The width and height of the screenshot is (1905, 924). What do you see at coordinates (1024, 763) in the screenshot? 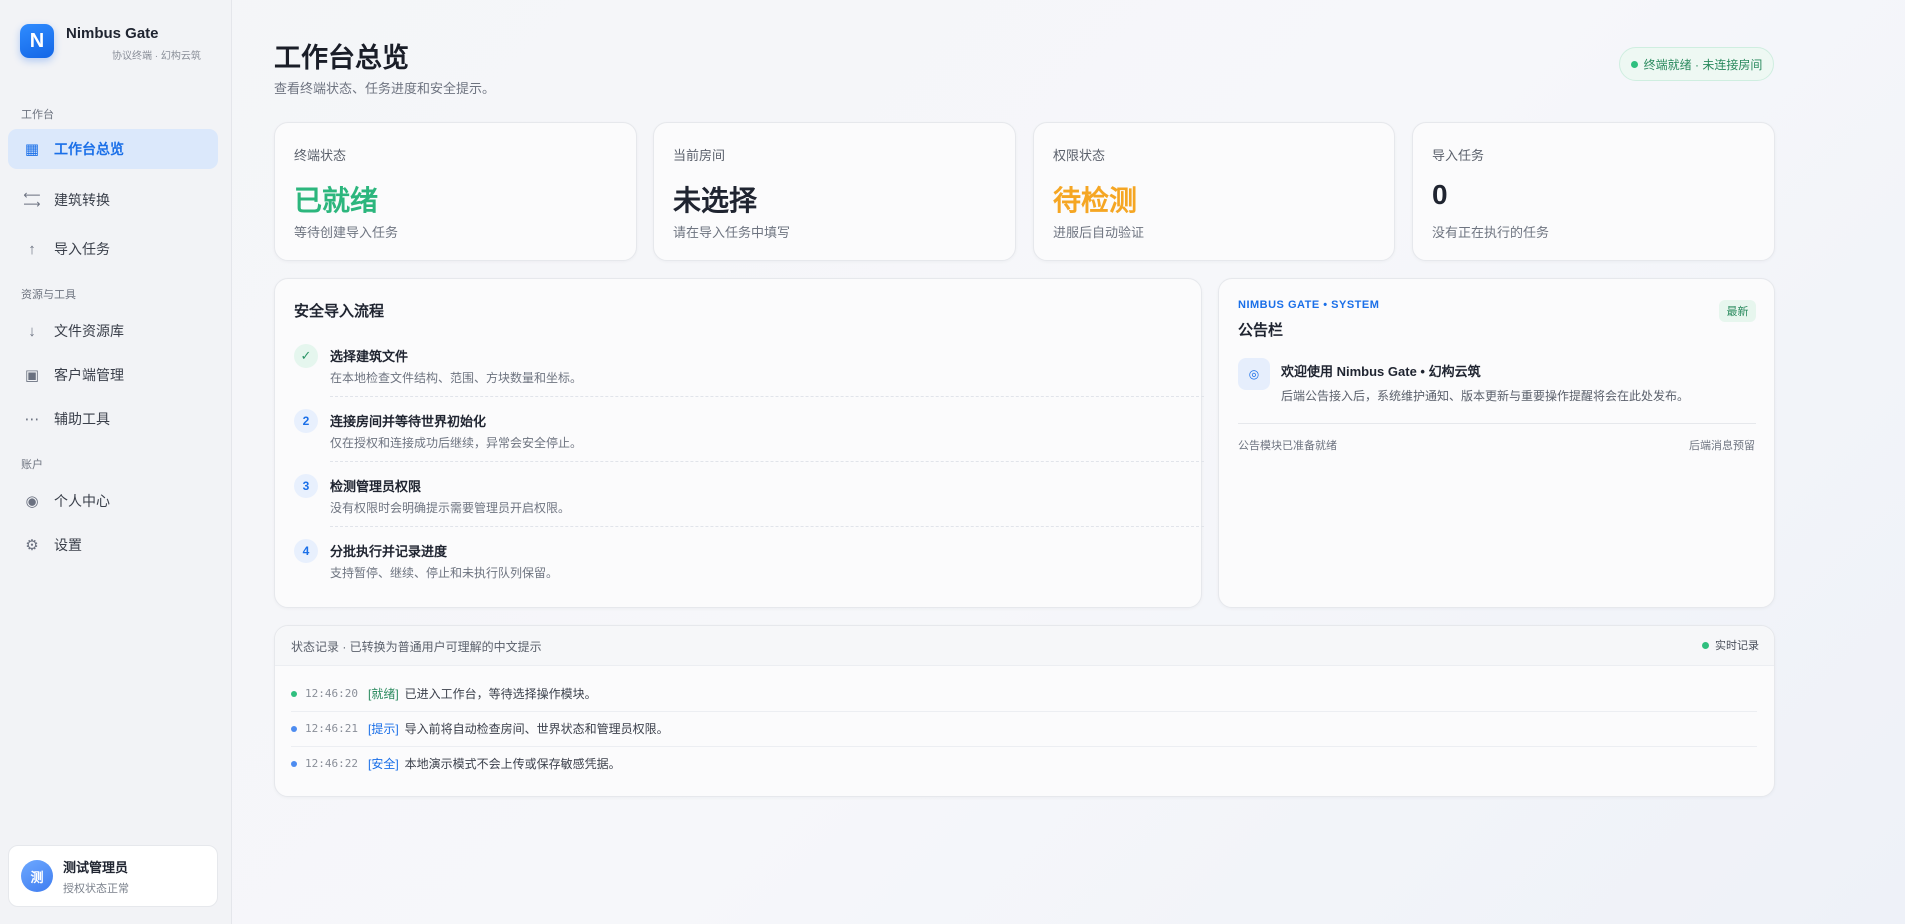
I see `log-row: 12:46:22 [安全] 本地演示模式不会上传或保存敏感凭据。` at bounding box center [1024, 763].